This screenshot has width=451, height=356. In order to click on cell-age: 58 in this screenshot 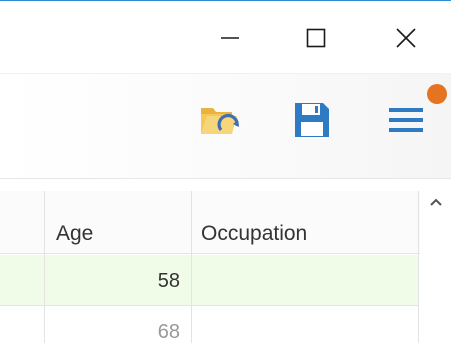, I will do `click(112, 281)`.